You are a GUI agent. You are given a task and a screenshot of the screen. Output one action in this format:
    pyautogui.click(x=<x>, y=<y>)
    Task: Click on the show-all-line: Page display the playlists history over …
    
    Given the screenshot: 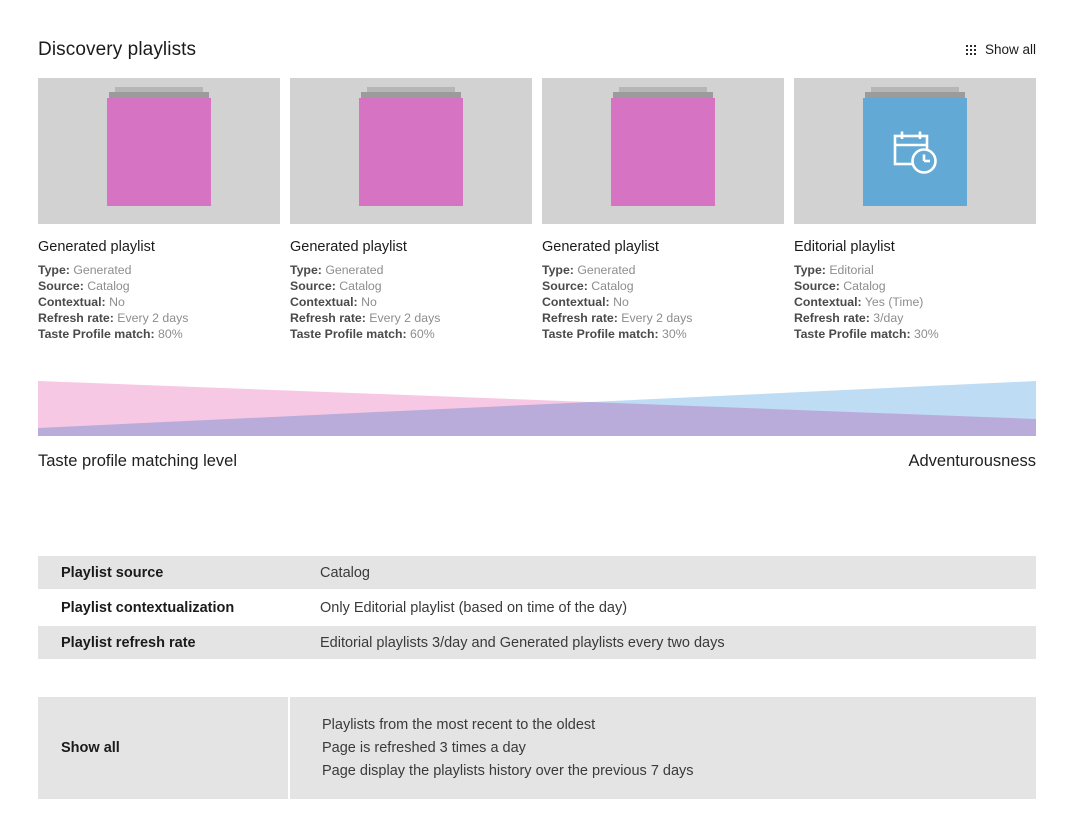 What is the action you would take?
    pyautogui.click(x=508, y=770)
    